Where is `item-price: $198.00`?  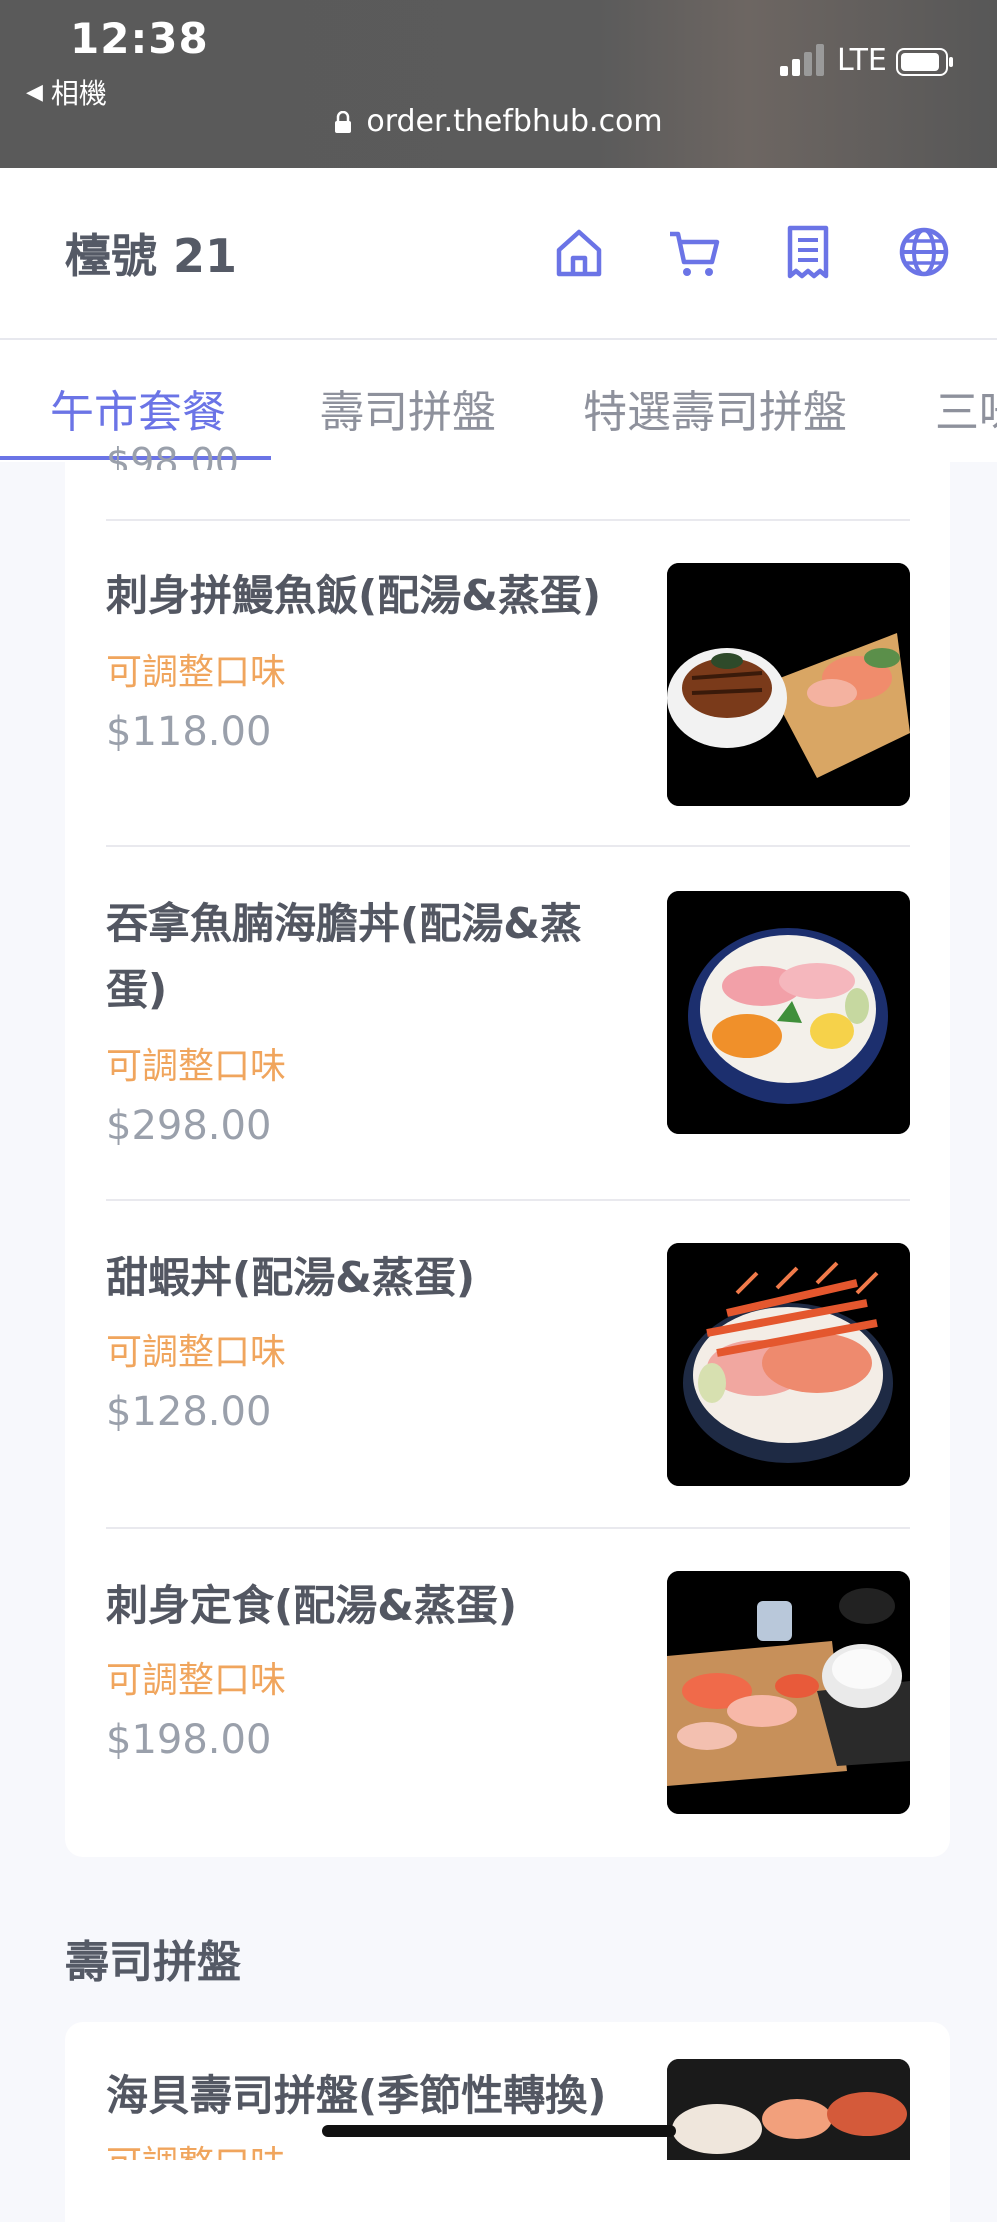
item-price: $198.00 is located at coordinates (189, 1740).